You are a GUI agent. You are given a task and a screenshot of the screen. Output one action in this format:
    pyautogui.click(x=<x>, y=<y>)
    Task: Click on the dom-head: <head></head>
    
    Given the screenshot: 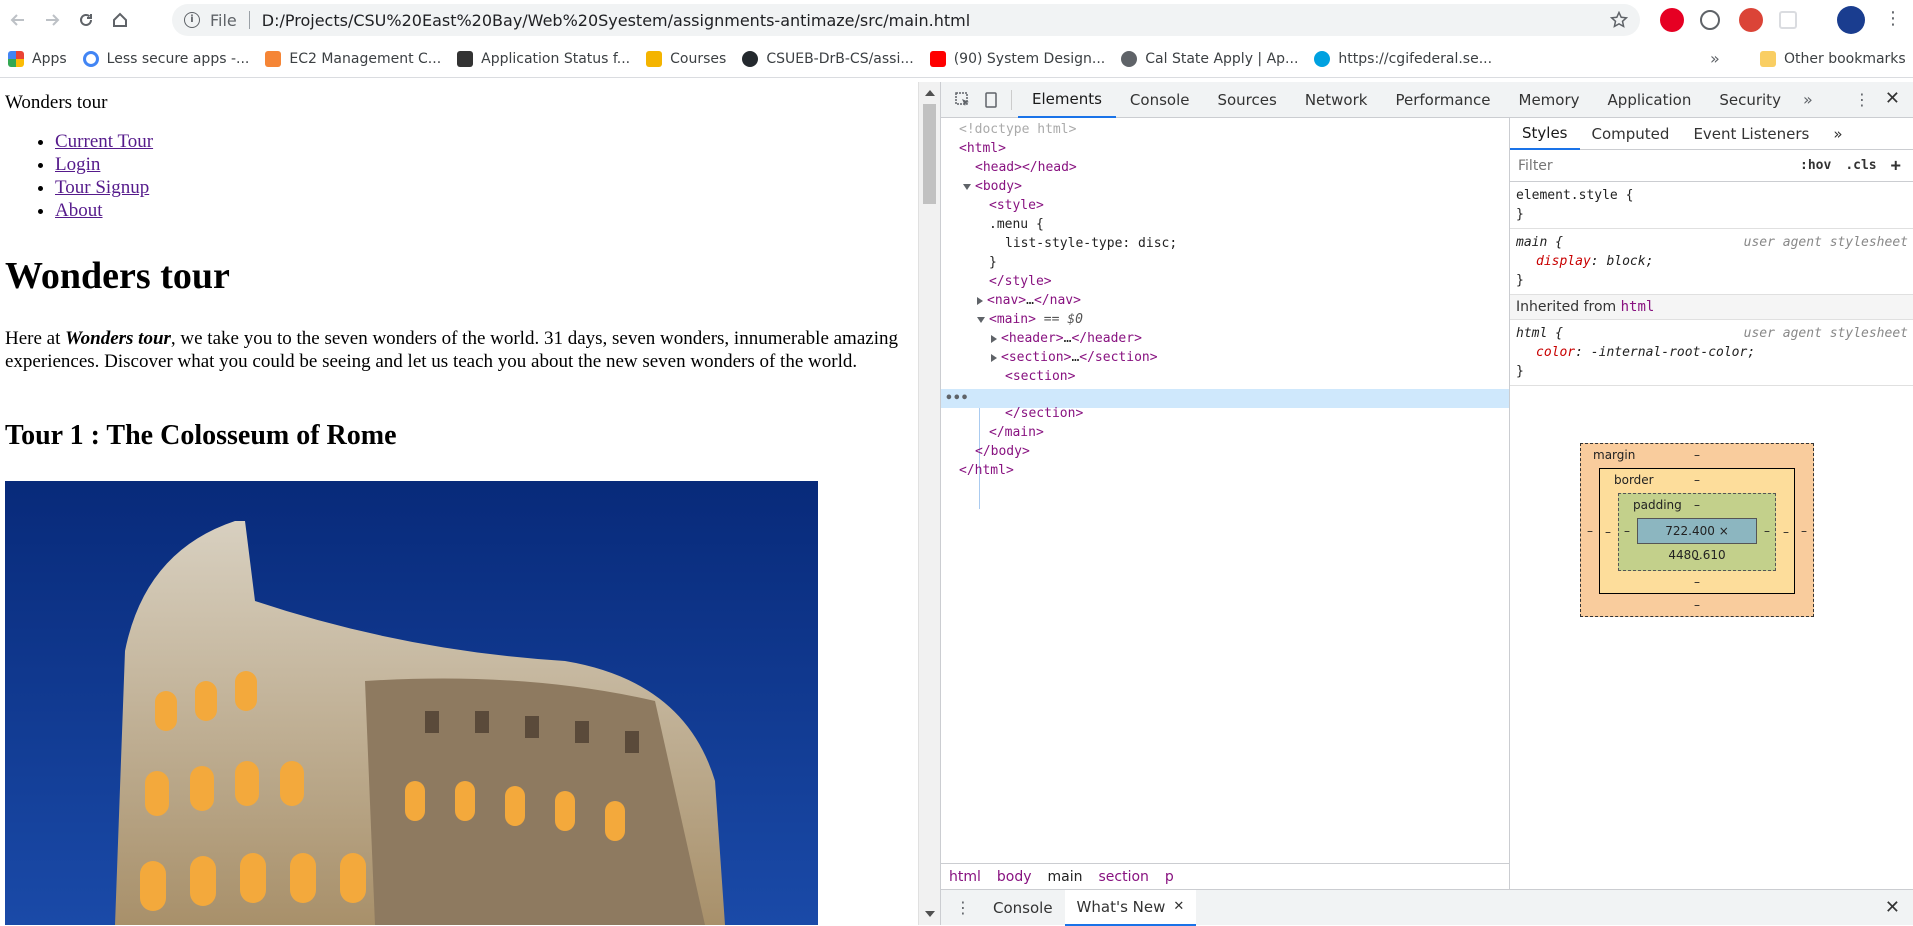 What is the action you would take?
    pyautogui.click(x=1026, y=167)
    